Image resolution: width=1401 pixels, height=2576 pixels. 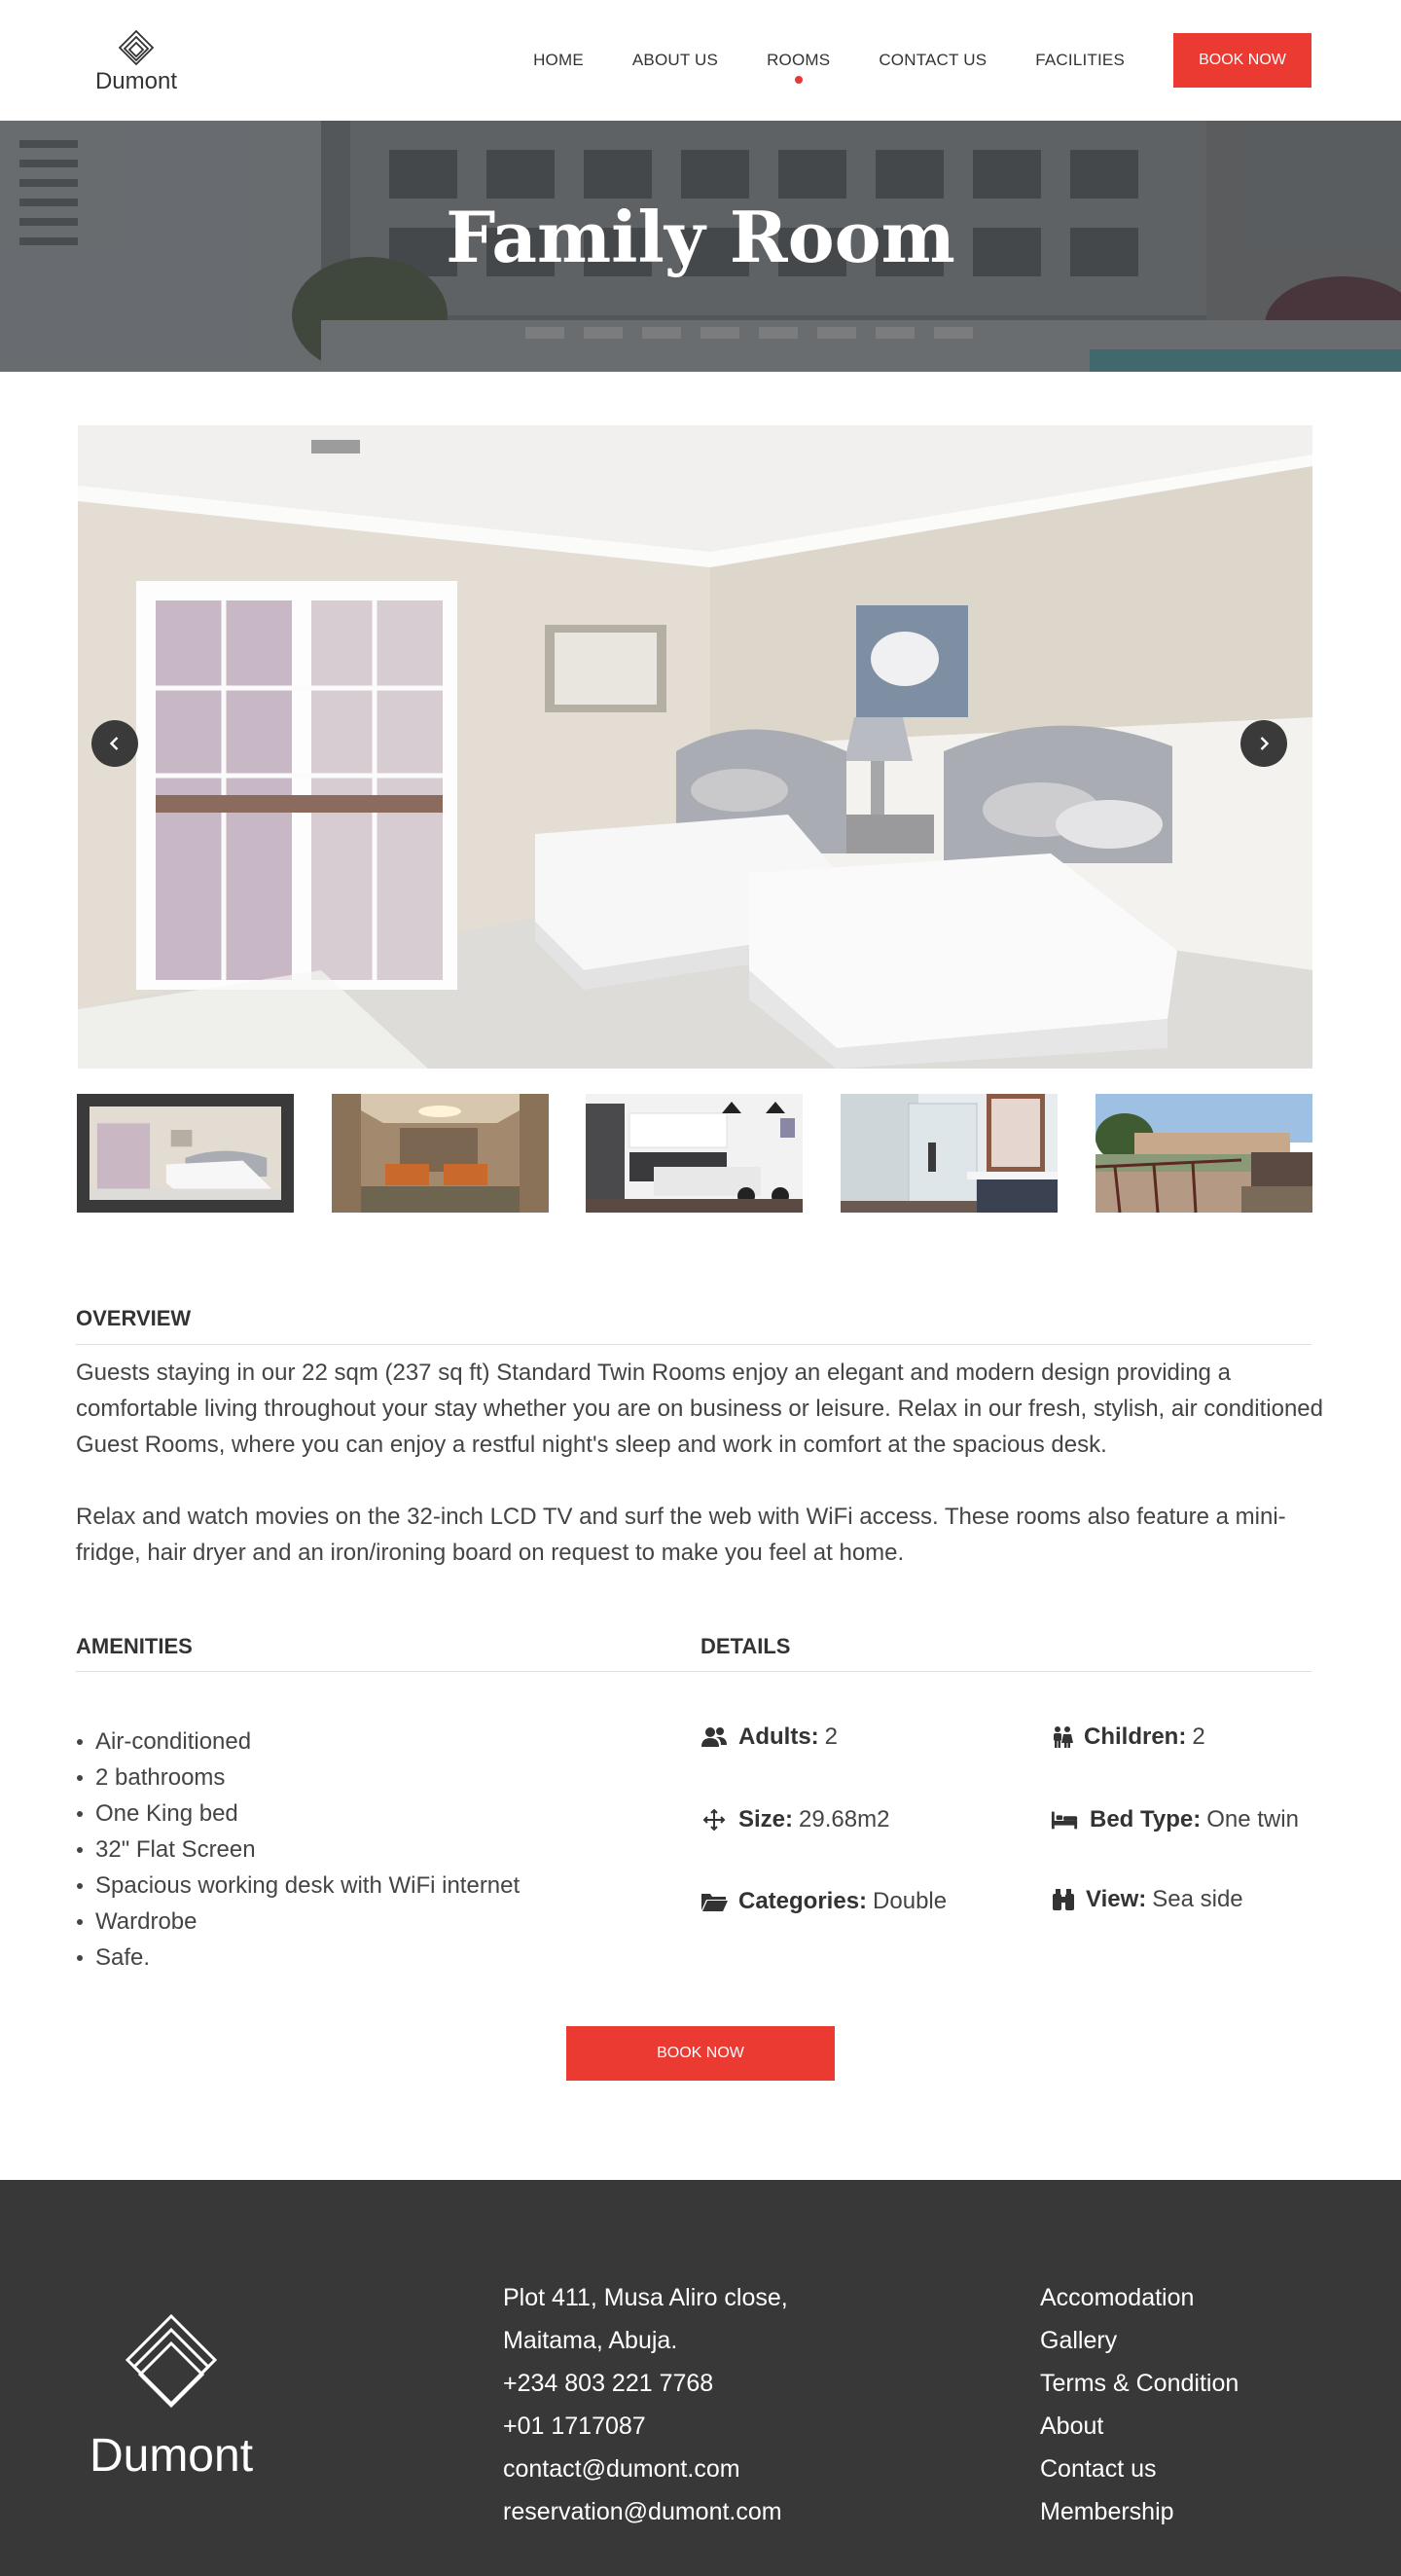 I want to click on detail-bed-type: Bed Type: One twin, so click(x=1174, y=1819).